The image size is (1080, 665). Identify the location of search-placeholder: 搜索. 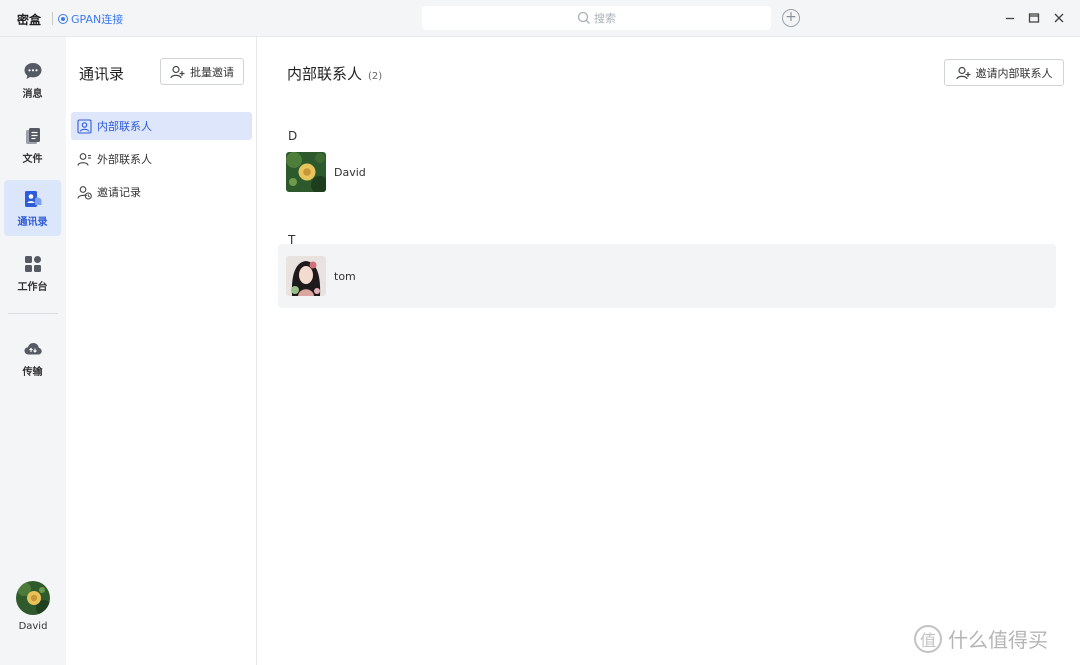
(605, 18).